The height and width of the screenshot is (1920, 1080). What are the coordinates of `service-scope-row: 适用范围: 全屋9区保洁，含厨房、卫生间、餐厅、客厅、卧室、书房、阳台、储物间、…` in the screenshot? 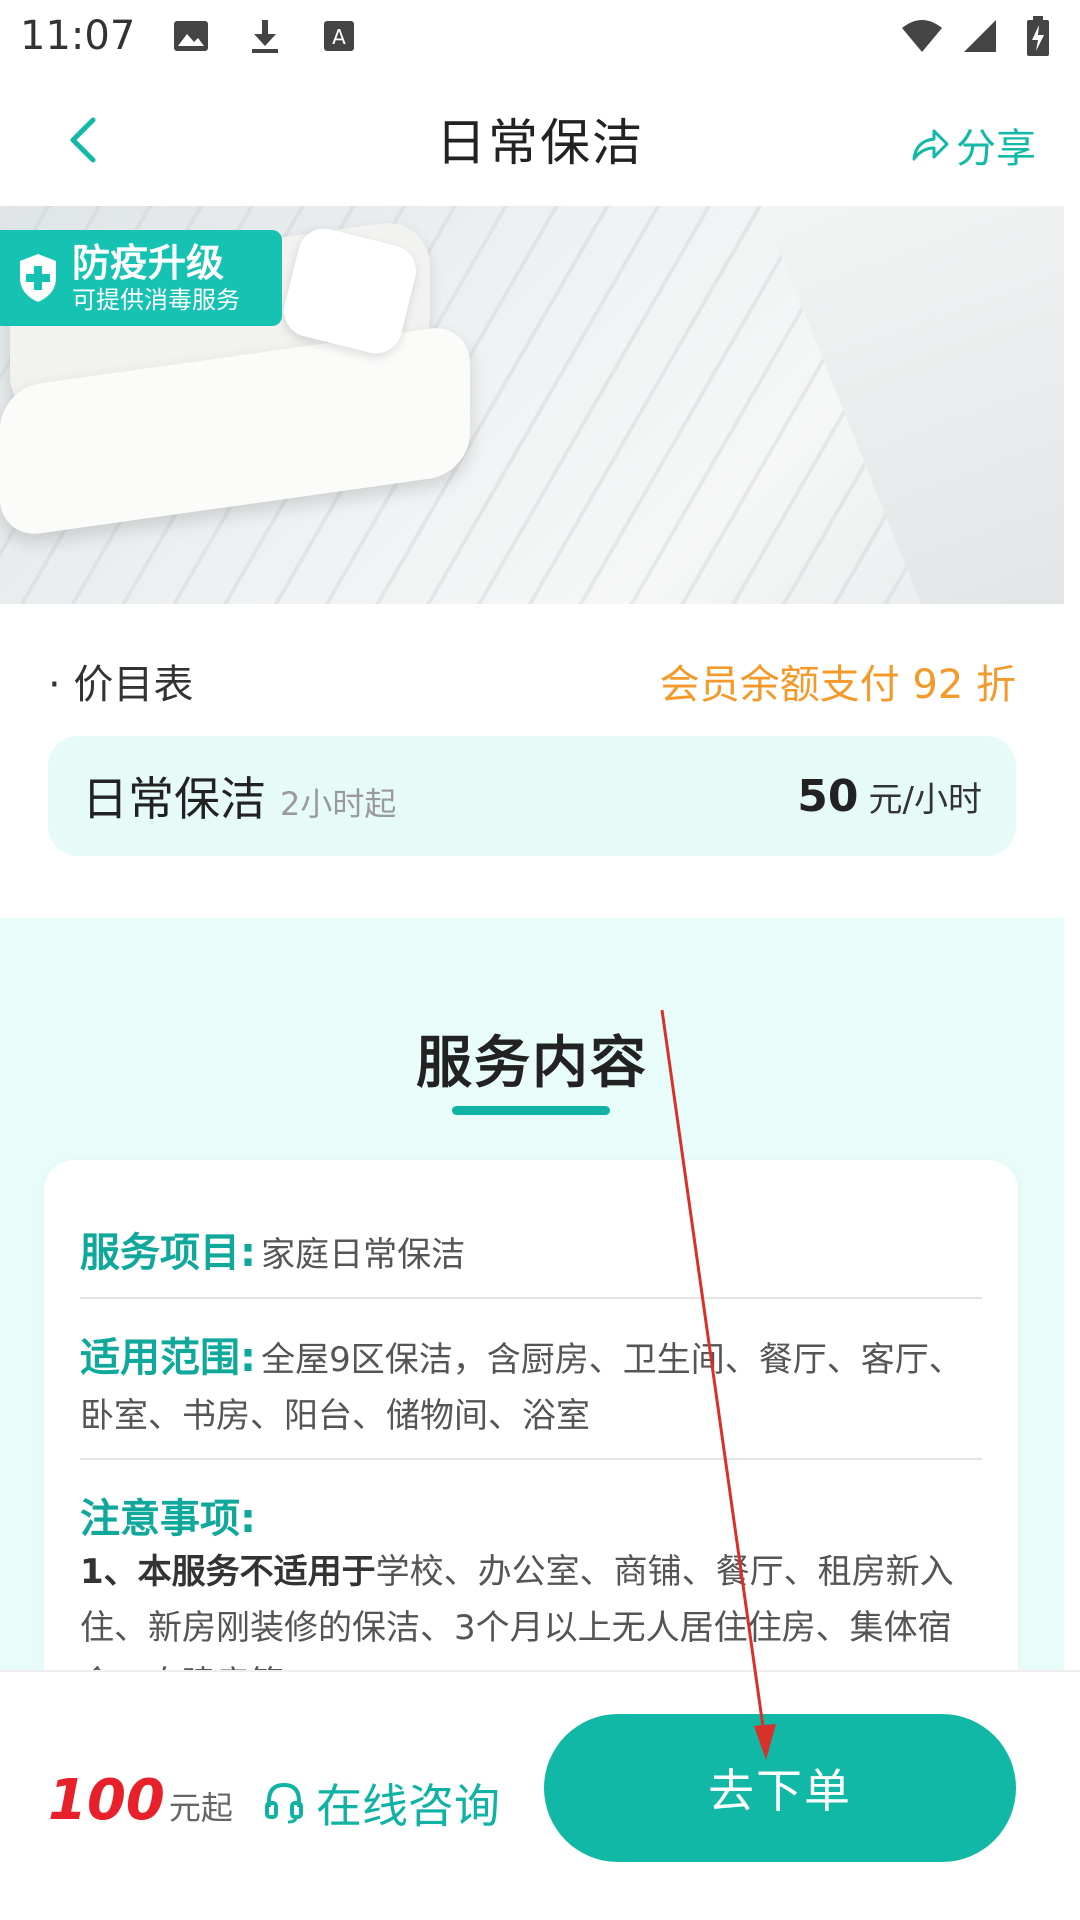 It's located at (531, 1392).